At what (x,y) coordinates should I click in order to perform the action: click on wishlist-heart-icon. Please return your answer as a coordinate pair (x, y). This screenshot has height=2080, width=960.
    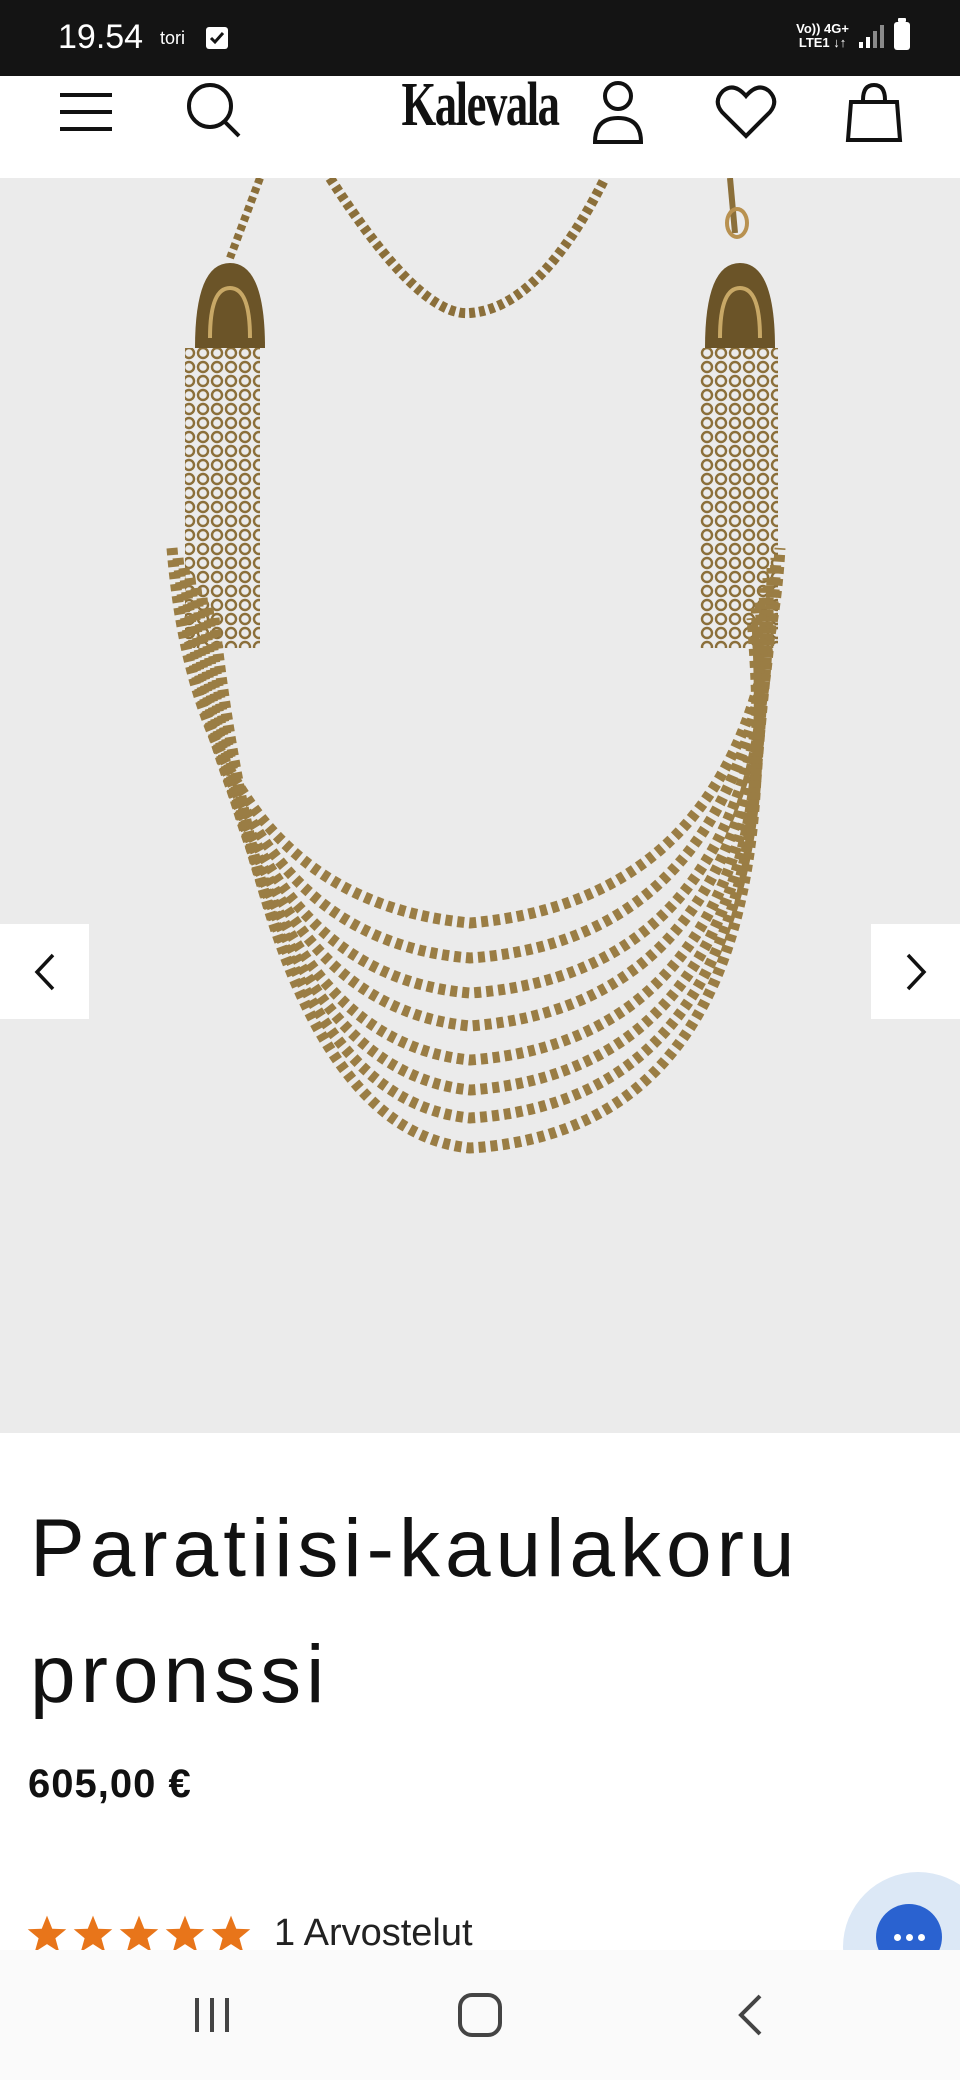
    Looking at the image, I should click on (746, 112).